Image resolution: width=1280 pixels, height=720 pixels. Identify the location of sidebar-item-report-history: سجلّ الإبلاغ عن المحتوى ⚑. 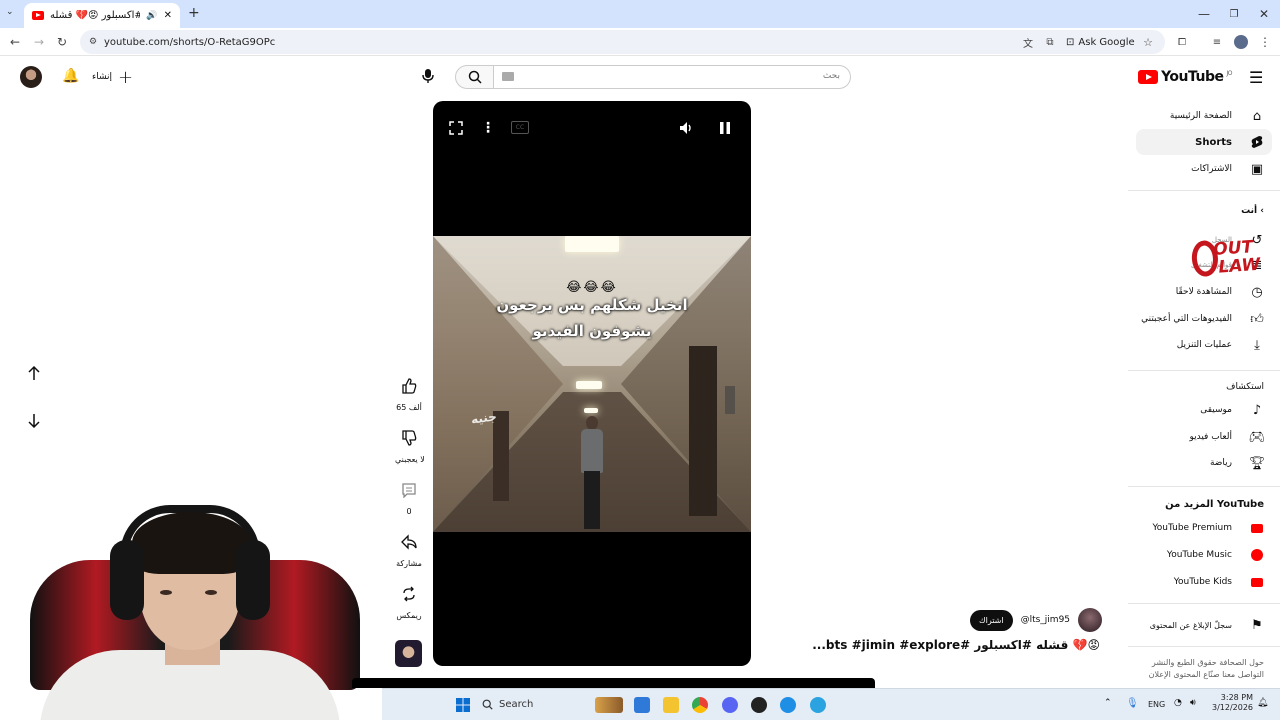
(1208, 625).